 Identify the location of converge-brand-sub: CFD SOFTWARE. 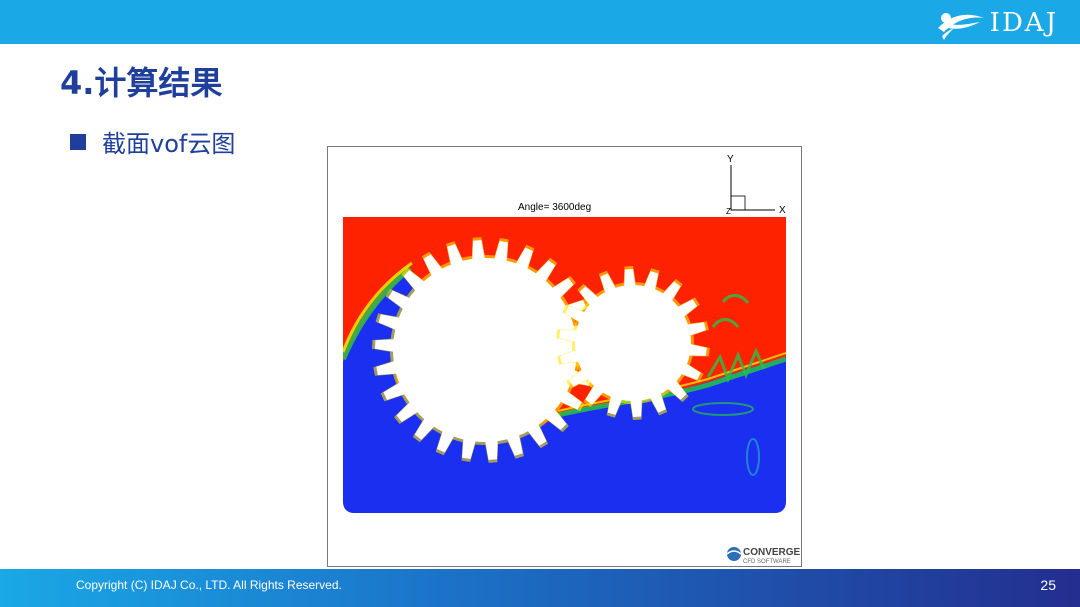
(767, 562).